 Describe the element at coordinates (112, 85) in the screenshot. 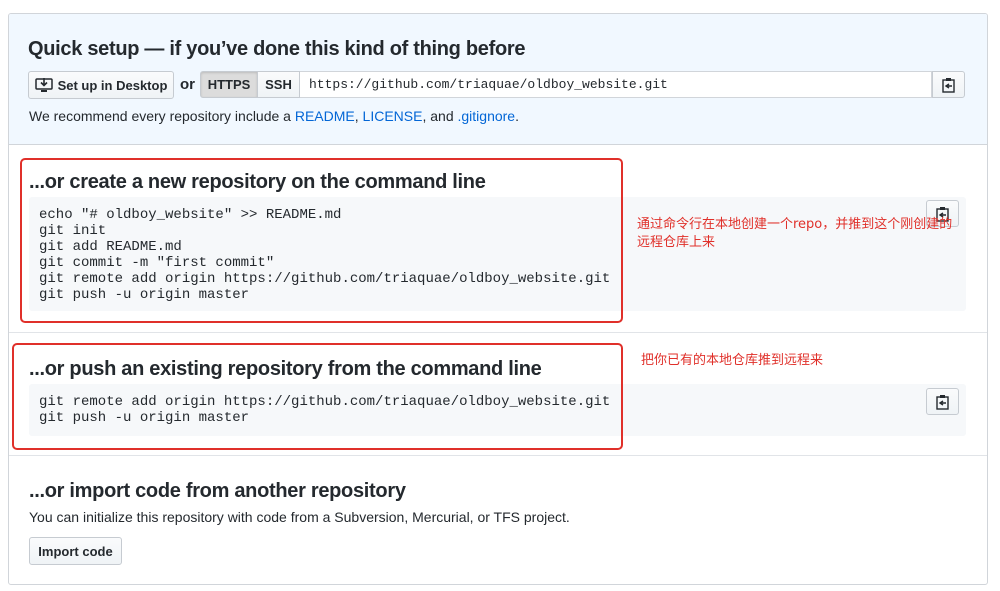

I see `setup-in-desktop-label: Set up in Desktop` at that location.